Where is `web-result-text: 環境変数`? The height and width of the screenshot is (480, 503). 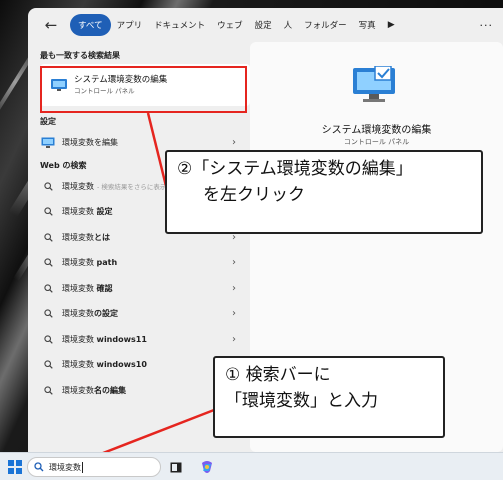
web-result-text: 環境変数 is located at coordinates (78, 186).